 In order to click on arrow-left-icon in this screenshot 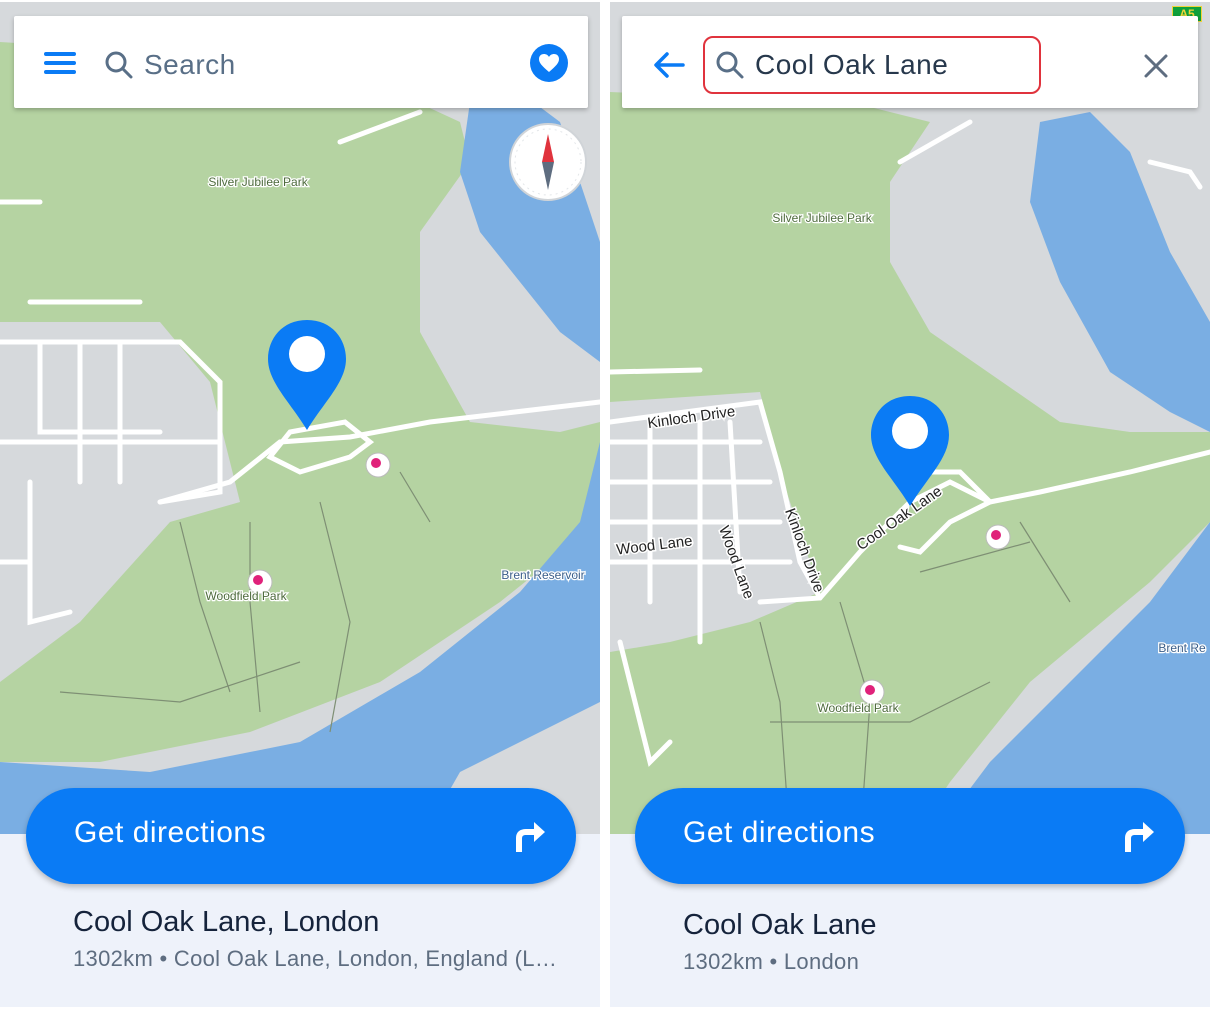, I will do `click(669, 65)`.